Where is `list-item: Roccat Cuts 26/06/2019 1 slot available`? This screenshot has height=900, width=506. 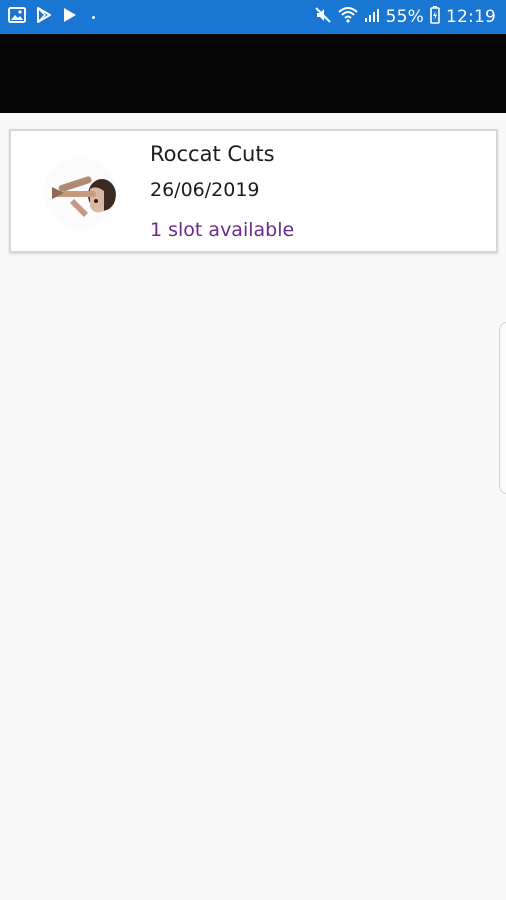 list-item: Roccat Cuts 26/06/2019 1 slot available is located at coordinates (253, 191).